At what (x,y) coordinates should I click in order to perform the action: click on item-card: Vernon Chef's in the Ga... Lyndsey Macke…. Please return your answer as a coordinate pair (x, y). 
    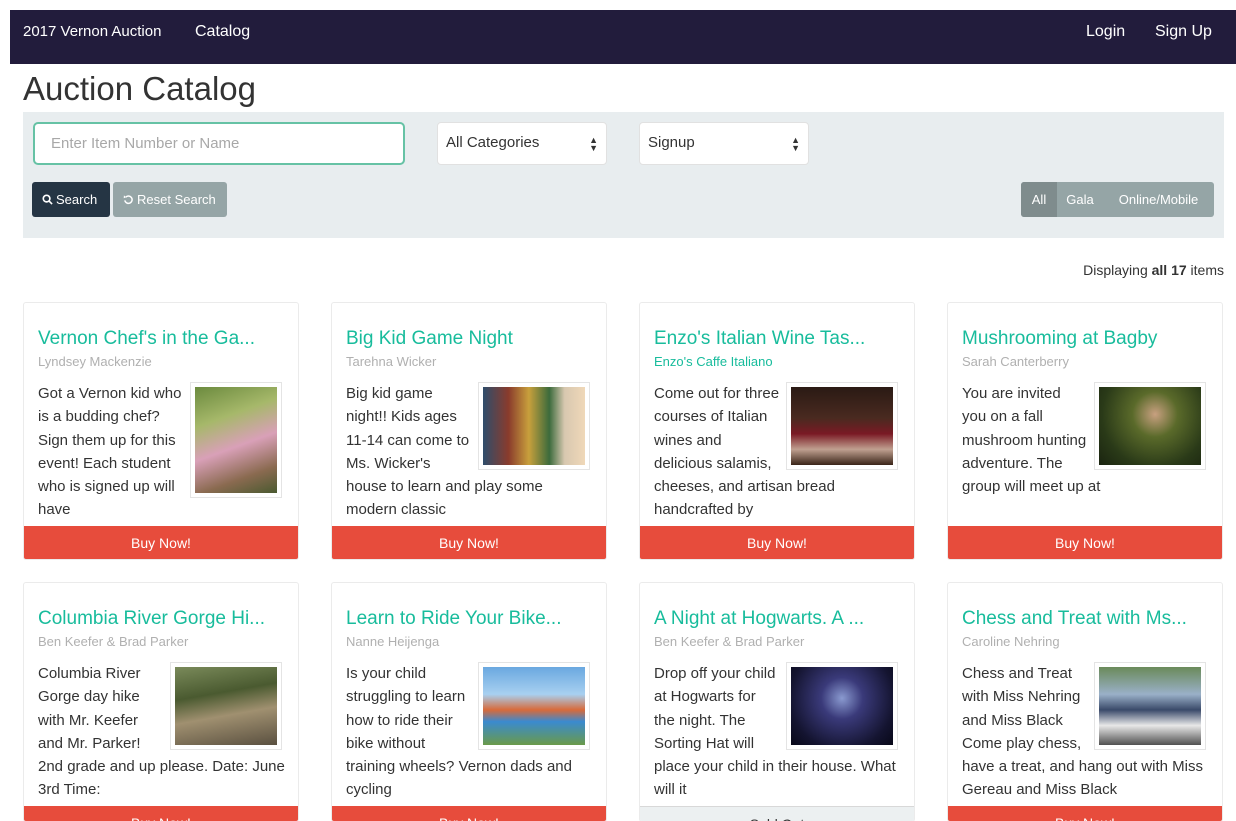
    Looking at the image, I should click on (161, 431).